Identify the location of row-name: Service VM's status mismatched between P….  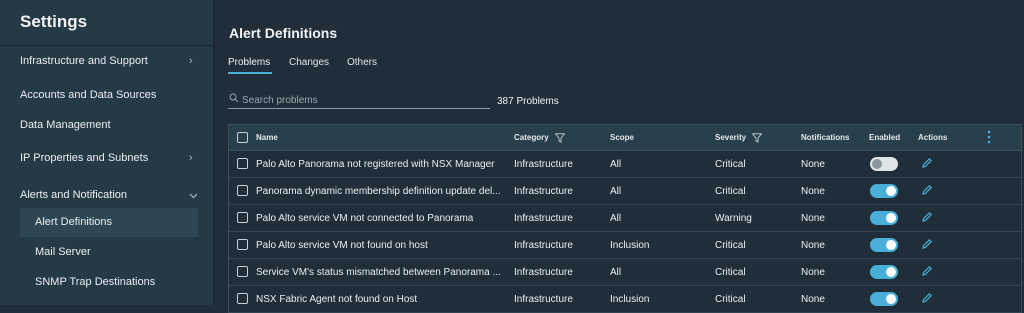
(378, 272).